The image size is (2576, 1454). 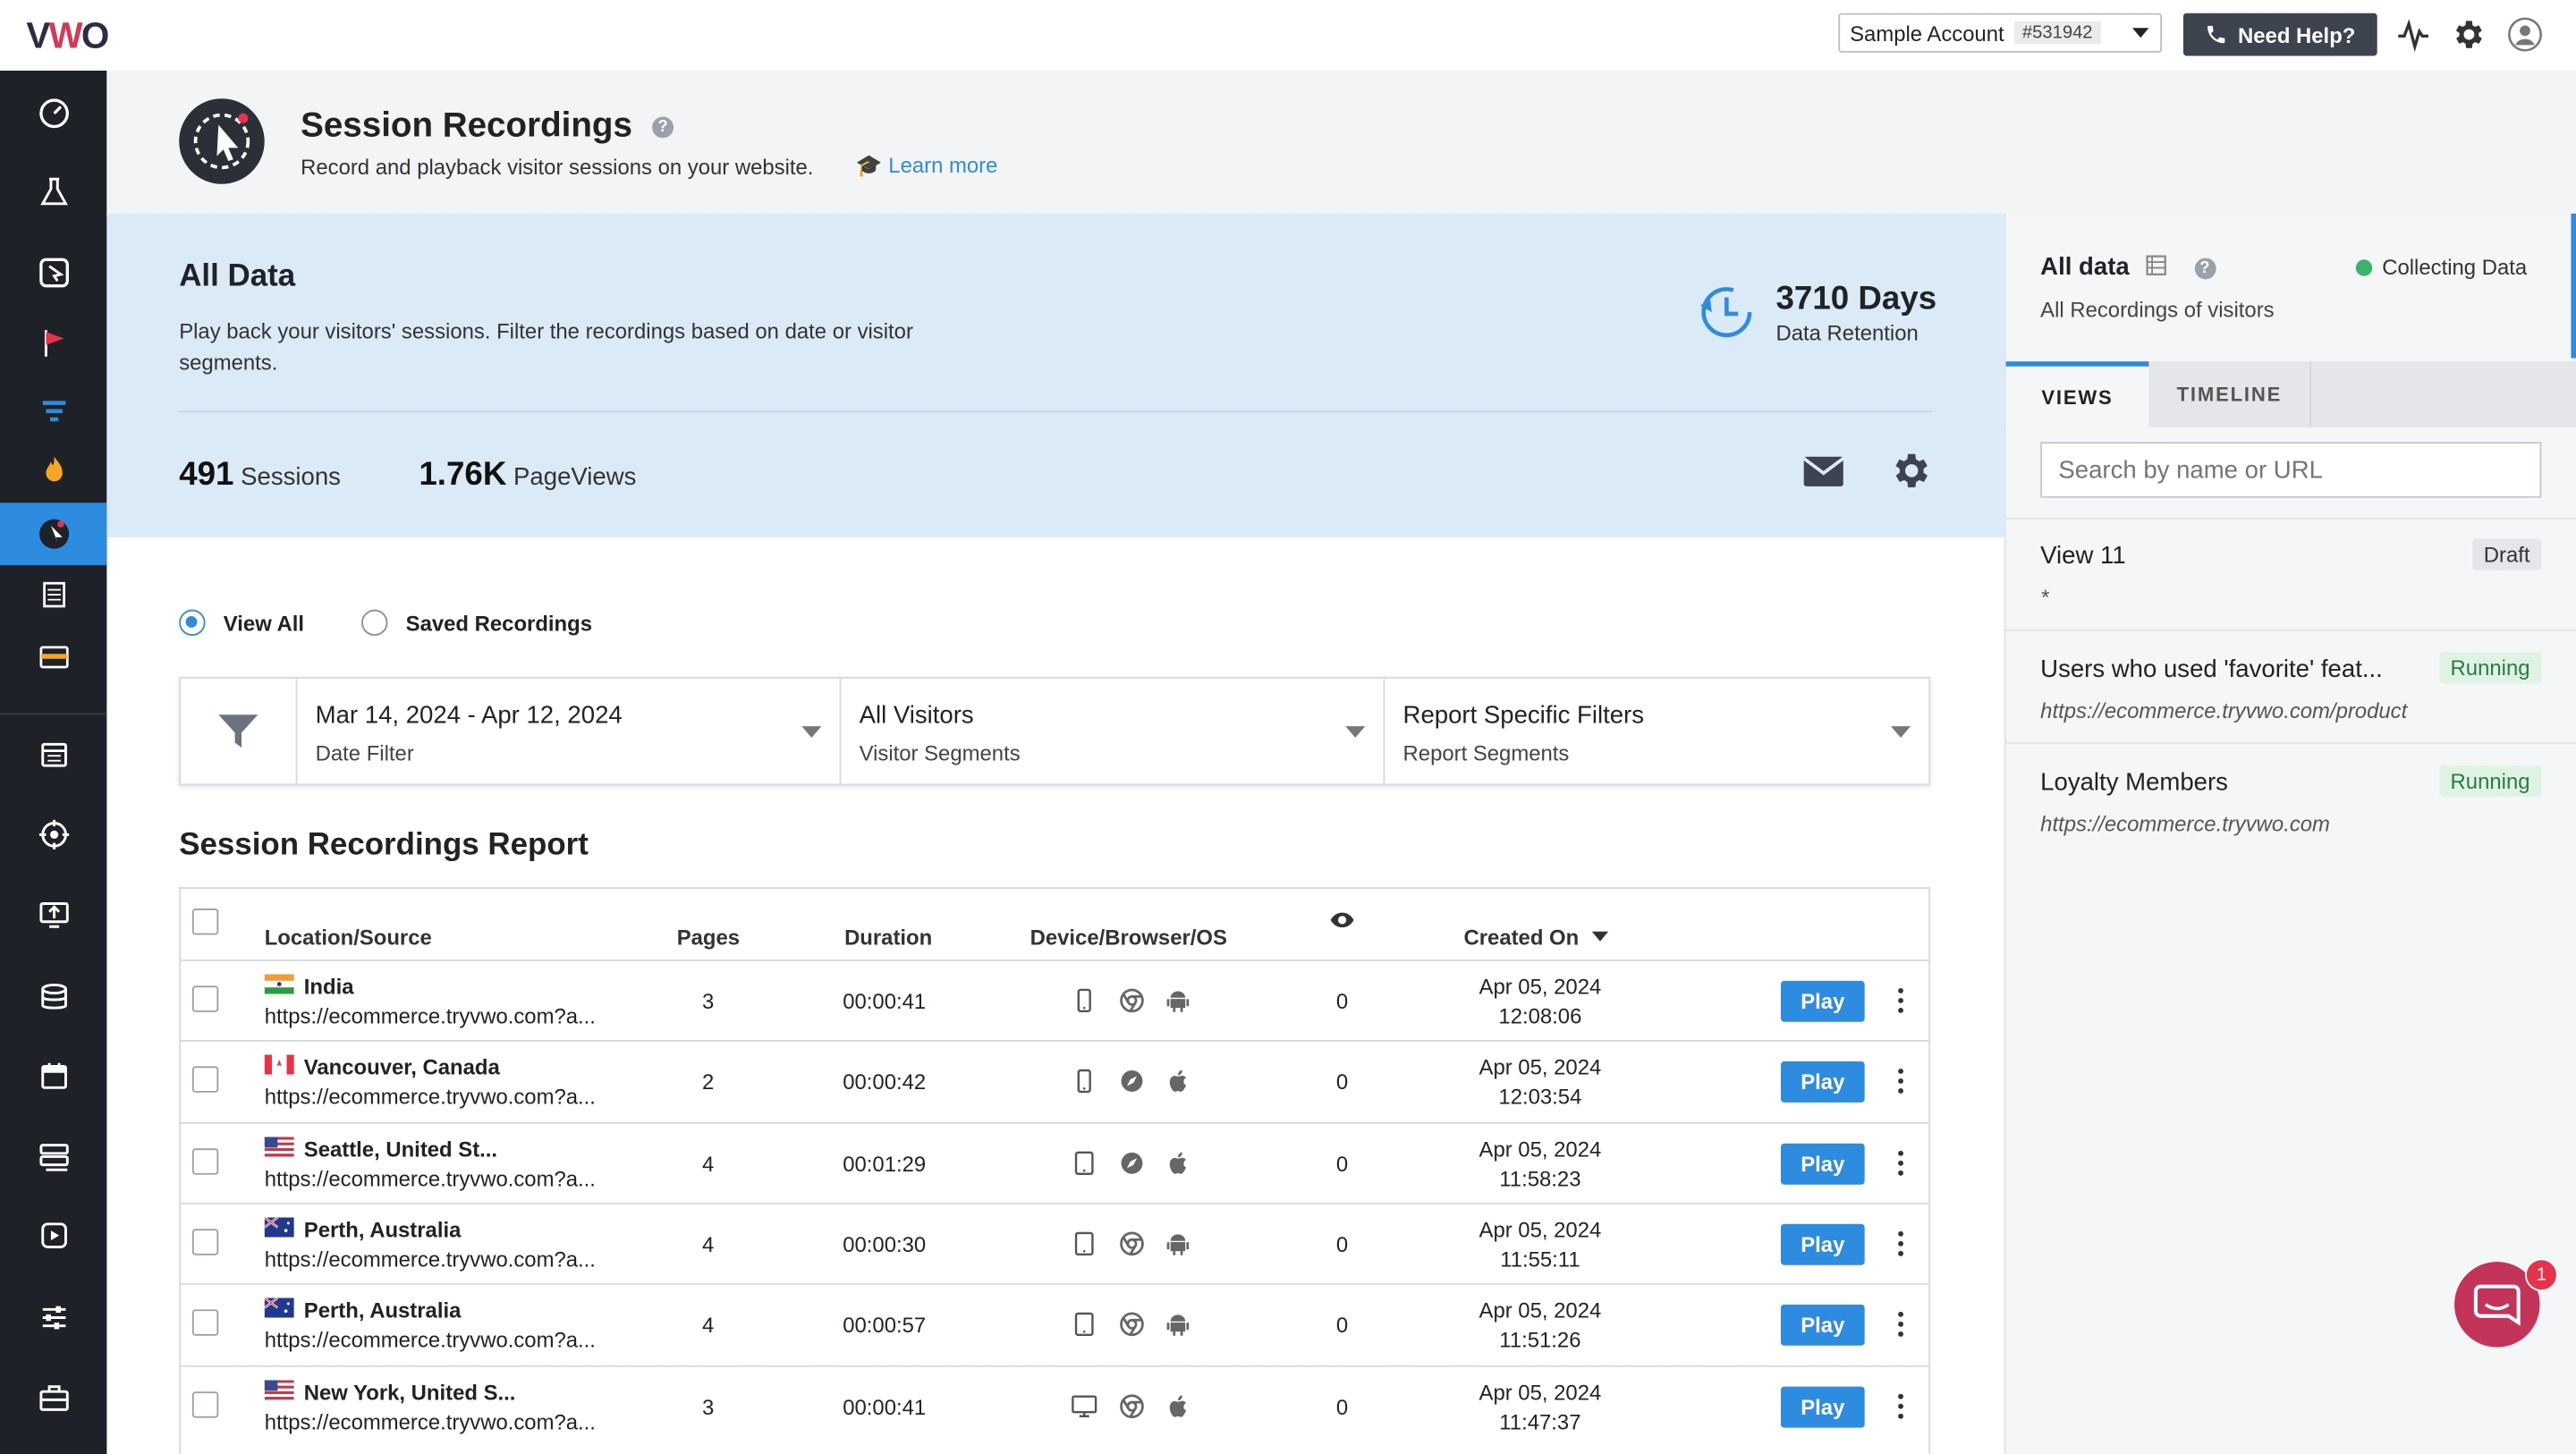 What do you see at coordinates (888, 937) in the screenshot?
I see `col-duration: Duration` at bounding box center [888, 937].